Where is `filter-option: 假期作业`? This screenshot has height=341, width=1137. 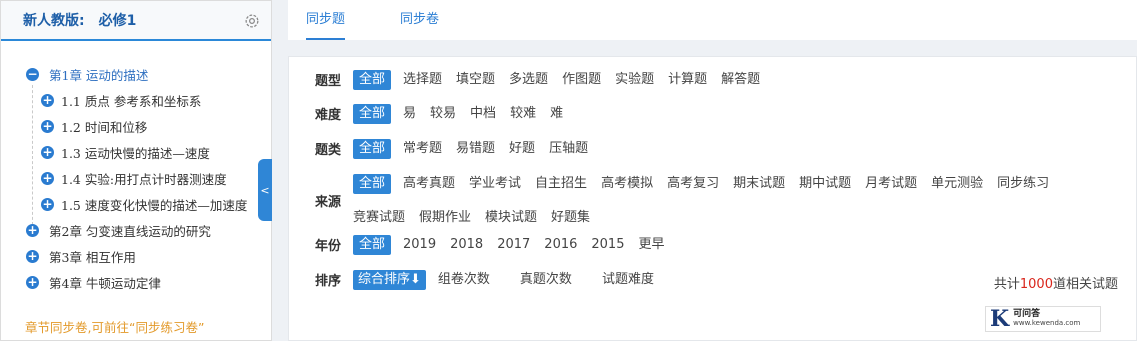 filter-option: 假期作业 is located at coordinates (445, 218).